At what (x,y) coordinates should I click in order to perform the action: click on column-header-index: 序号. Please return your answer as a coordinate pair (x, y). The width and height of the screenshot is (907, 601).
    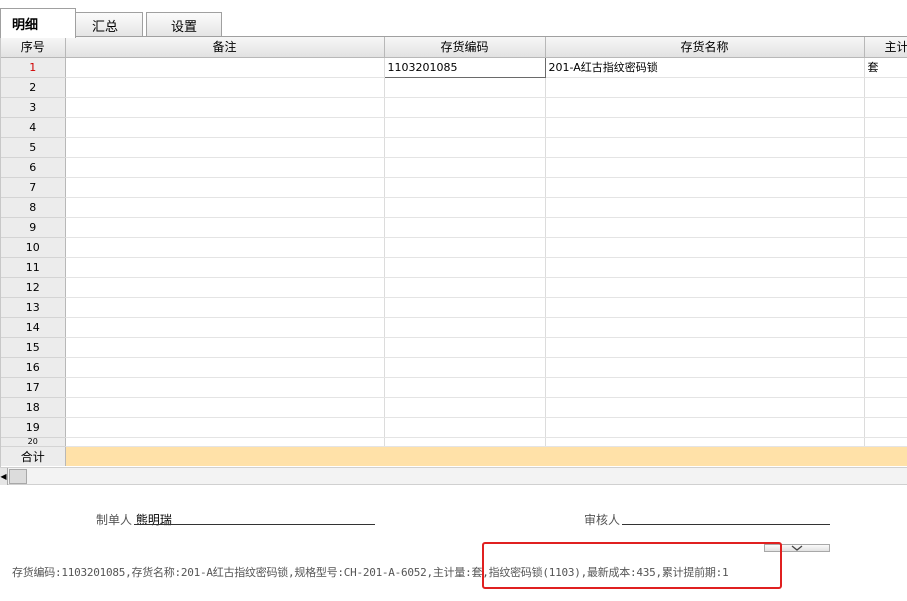
    Looking at the image, I should click on (33, 47).